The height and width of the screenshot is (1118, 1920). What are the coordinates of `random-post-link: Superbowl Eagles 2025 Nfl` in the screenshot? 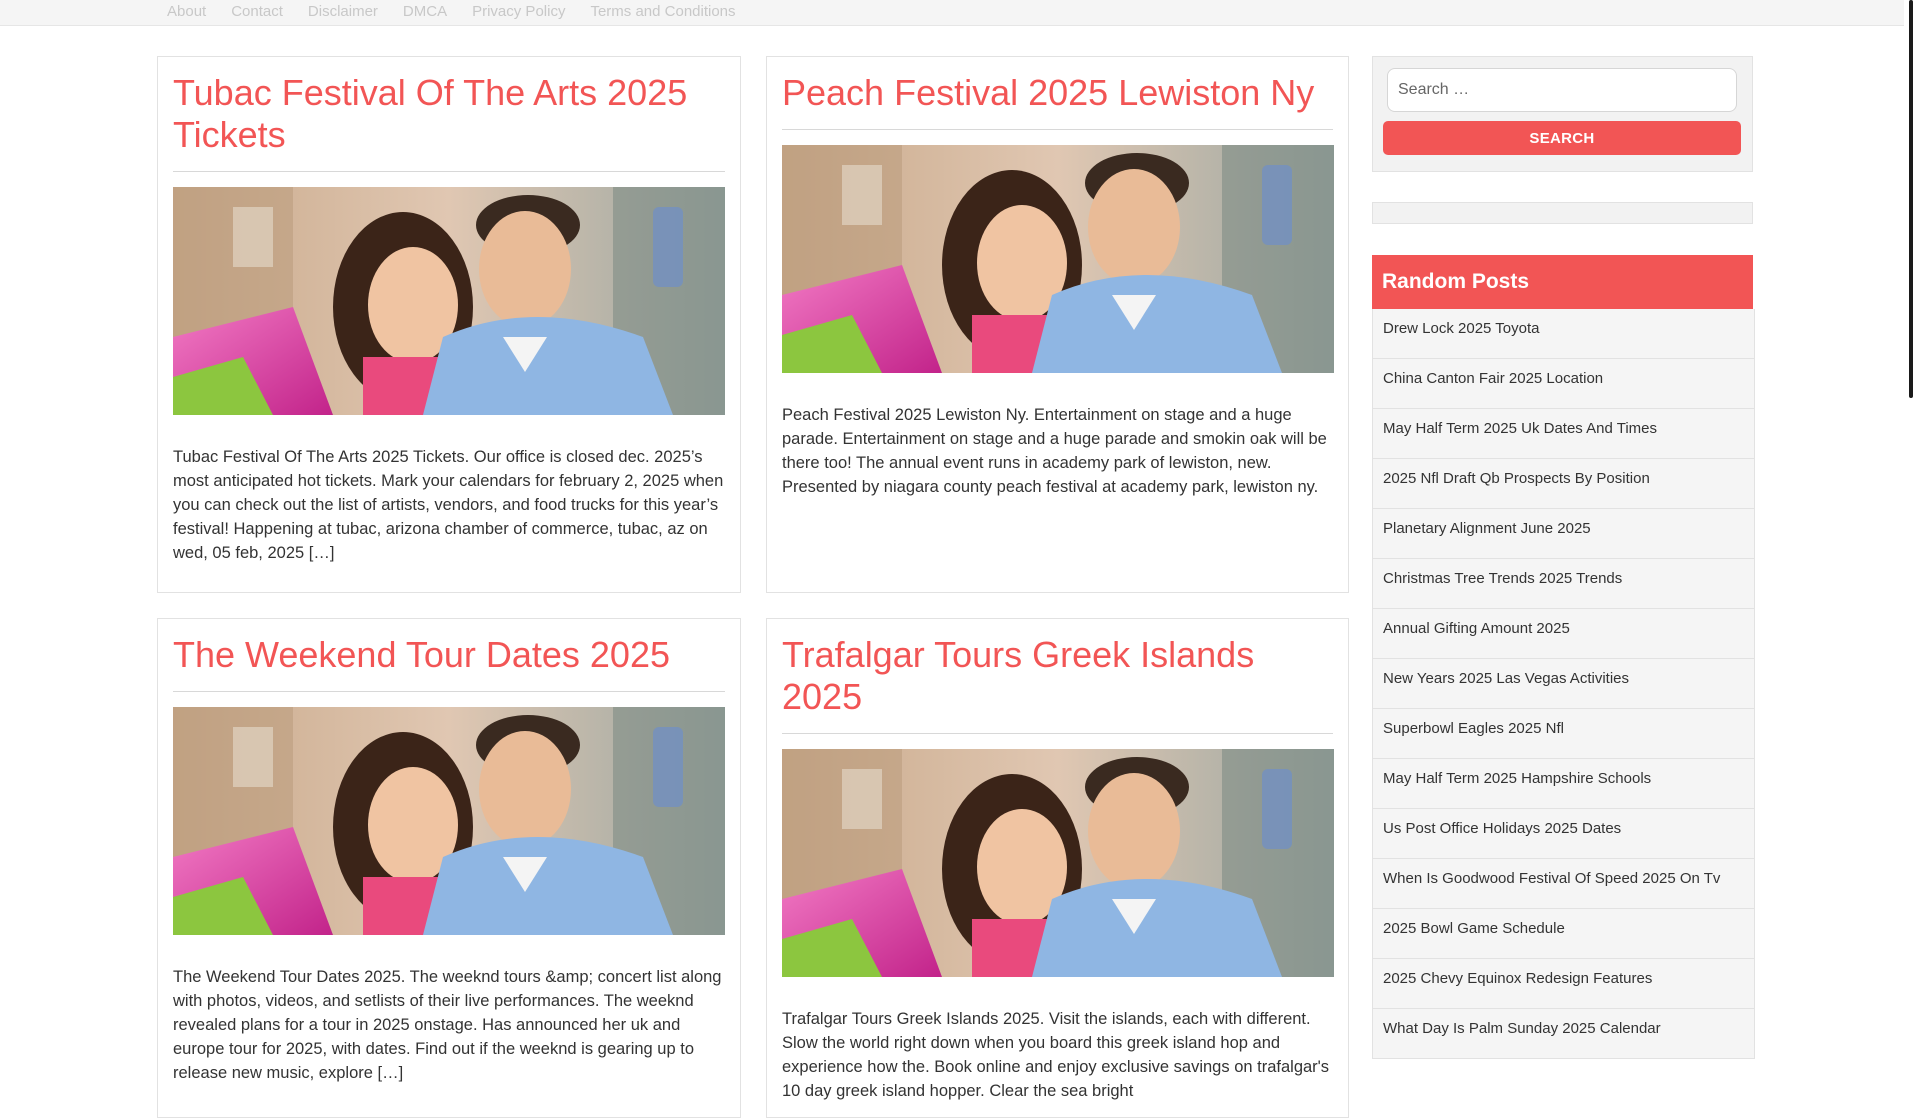 It's located at (1473, 728).